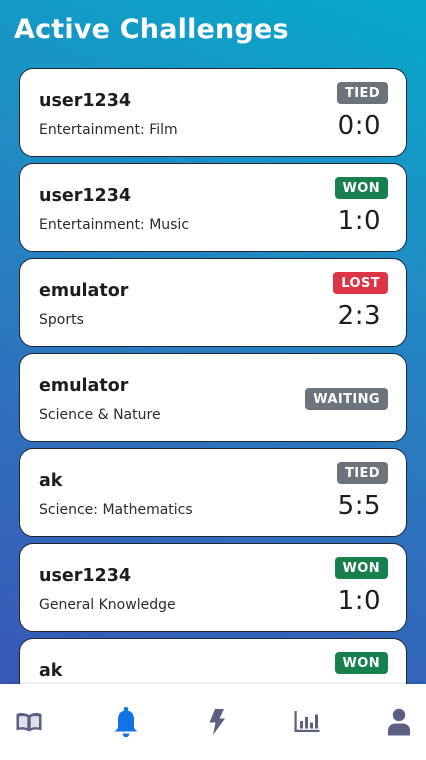 The width and height of the screenshot is (426, 760). Describe the element at coordinates (151, 29) in the screenshot. I see `page-title: Active Challenges` at that location.